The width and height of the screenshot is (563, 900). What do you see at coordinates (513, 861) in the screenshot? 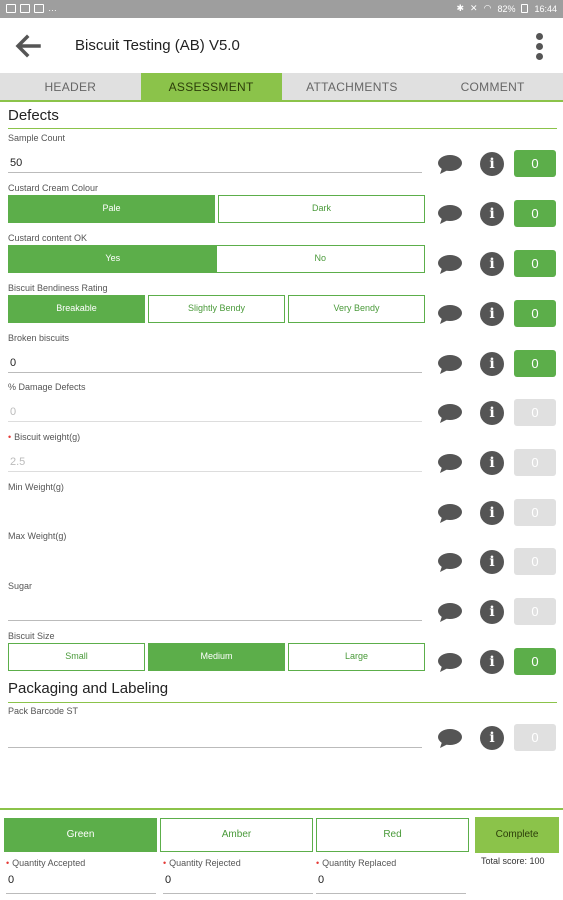
I see `total-score: Total score: 100` at bounding box center [513, 861].